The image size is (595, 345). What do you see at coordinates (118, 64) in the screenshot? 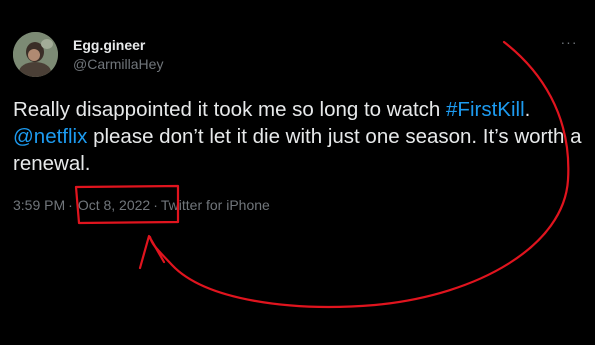
I see `user-handle: @CarmillaHey` at bounding box center [118, 64].